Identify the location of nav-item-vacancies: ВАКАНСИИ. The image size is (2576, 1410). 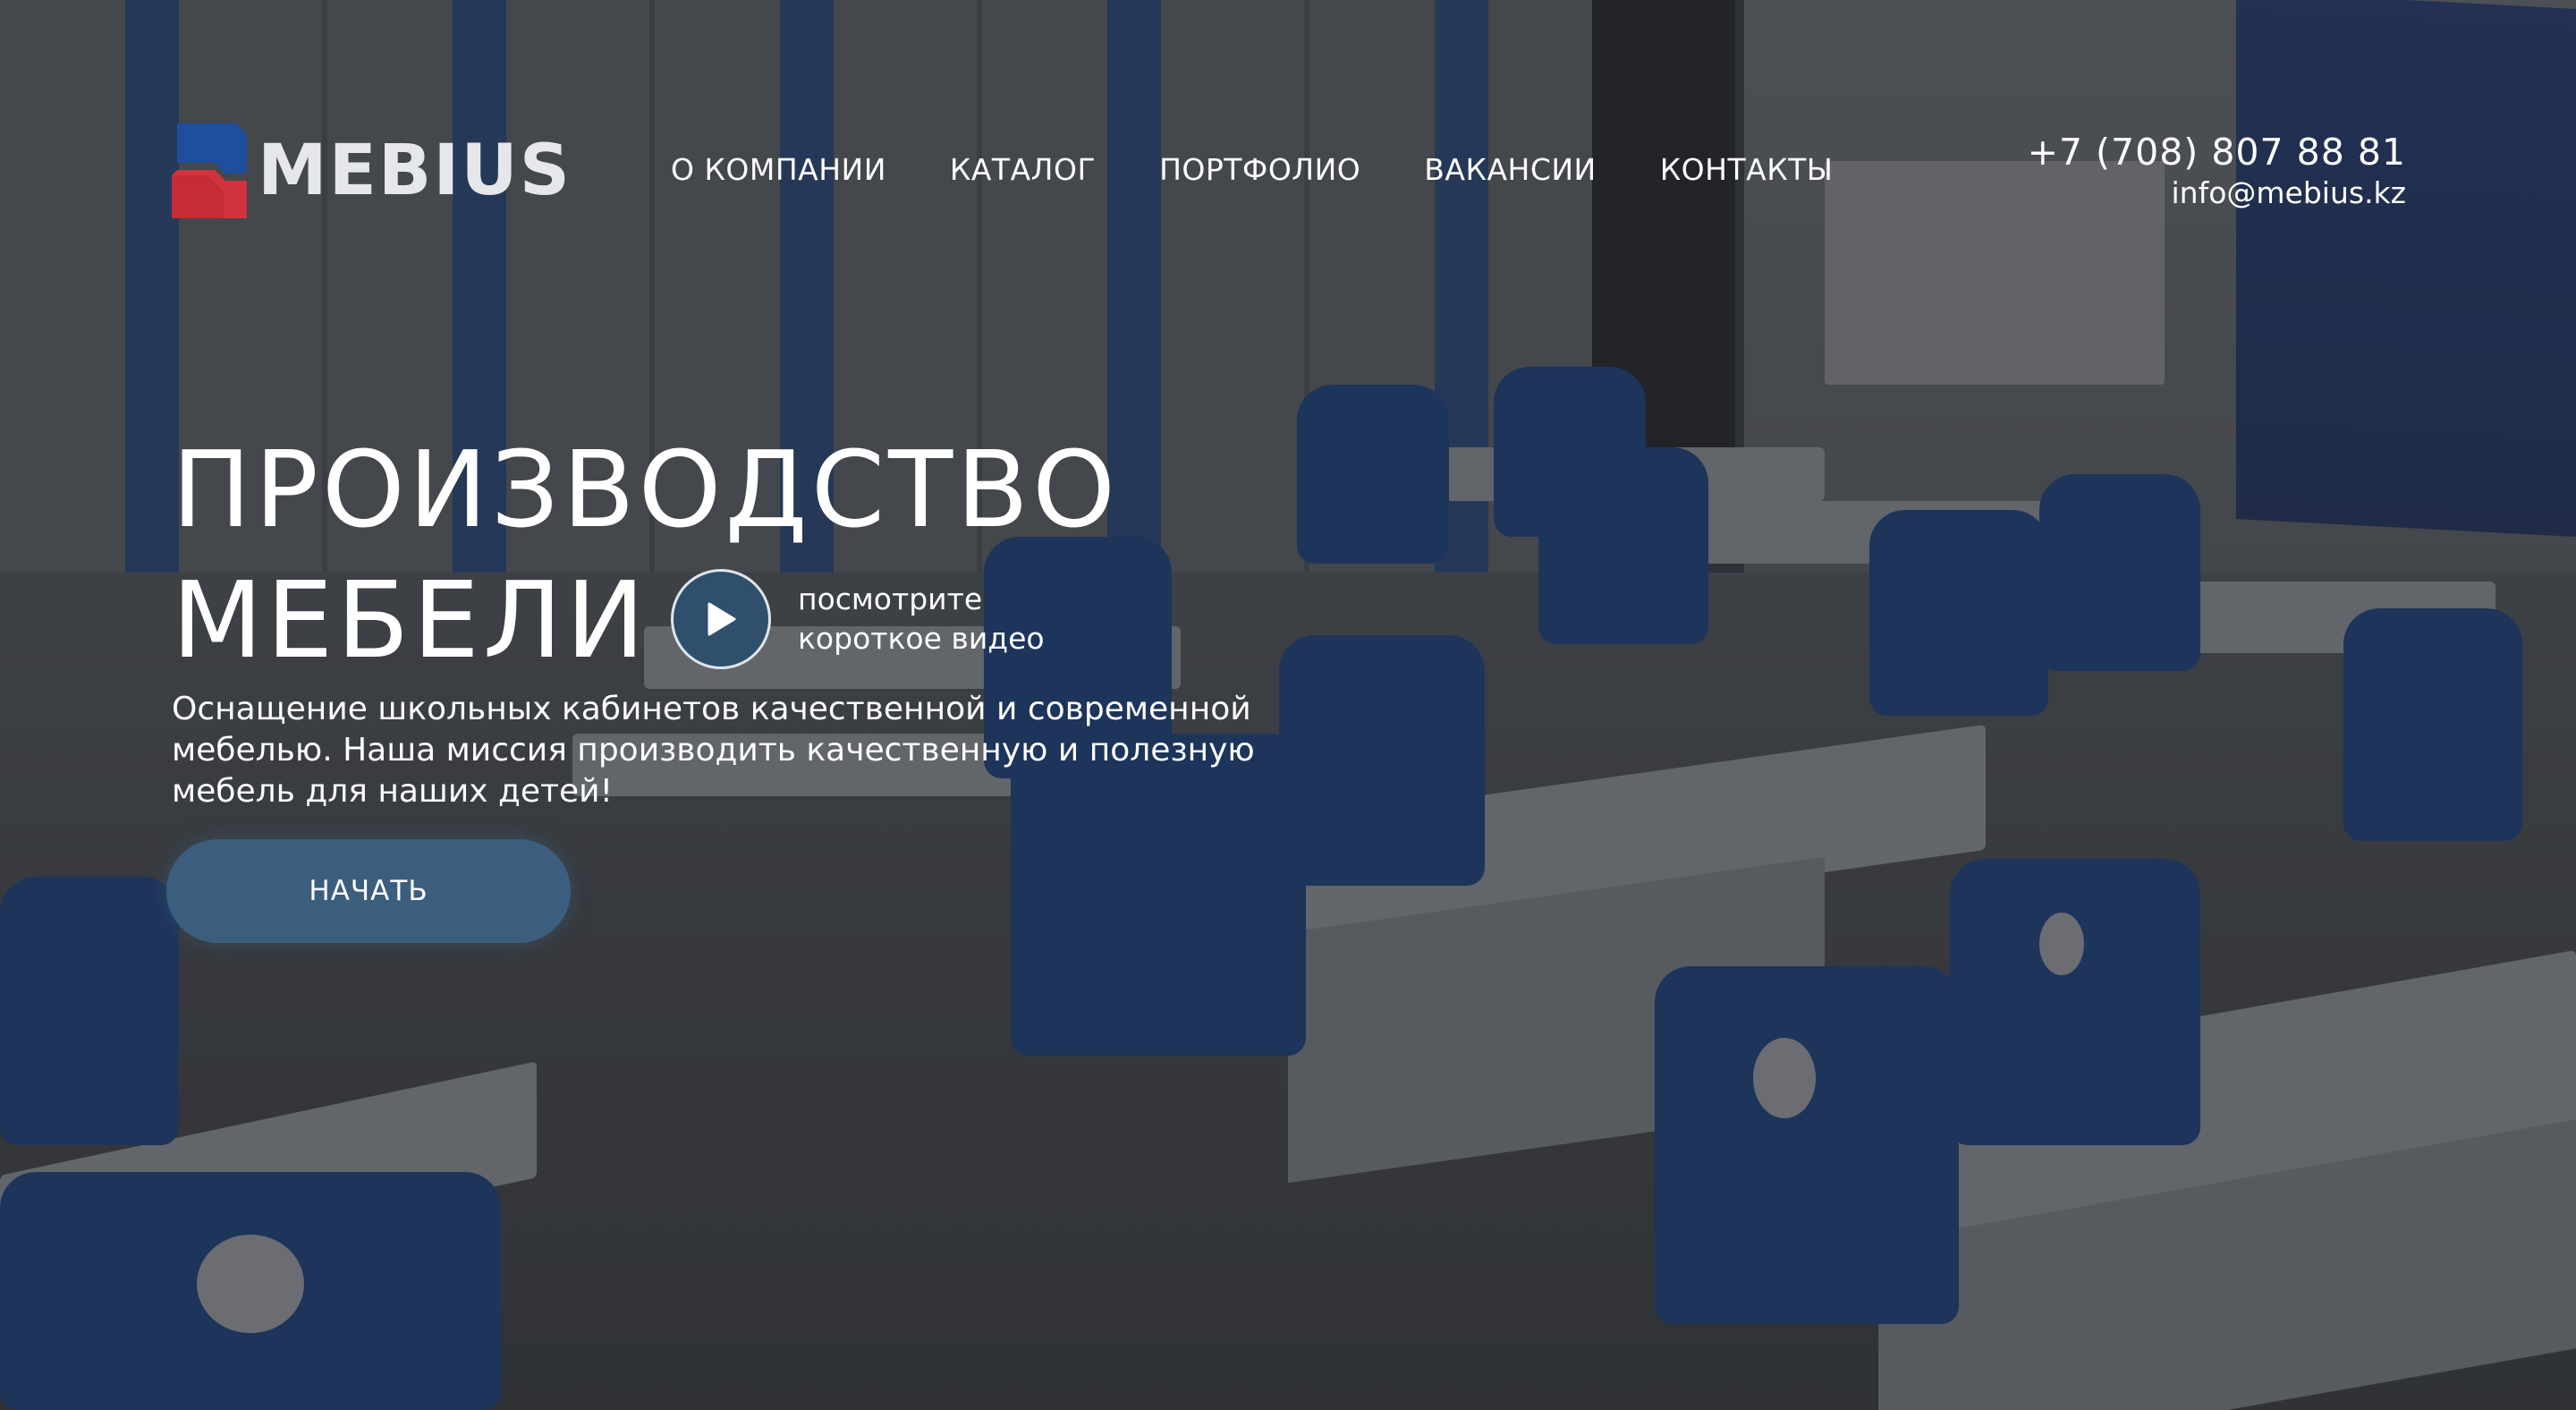
(1510, 170).